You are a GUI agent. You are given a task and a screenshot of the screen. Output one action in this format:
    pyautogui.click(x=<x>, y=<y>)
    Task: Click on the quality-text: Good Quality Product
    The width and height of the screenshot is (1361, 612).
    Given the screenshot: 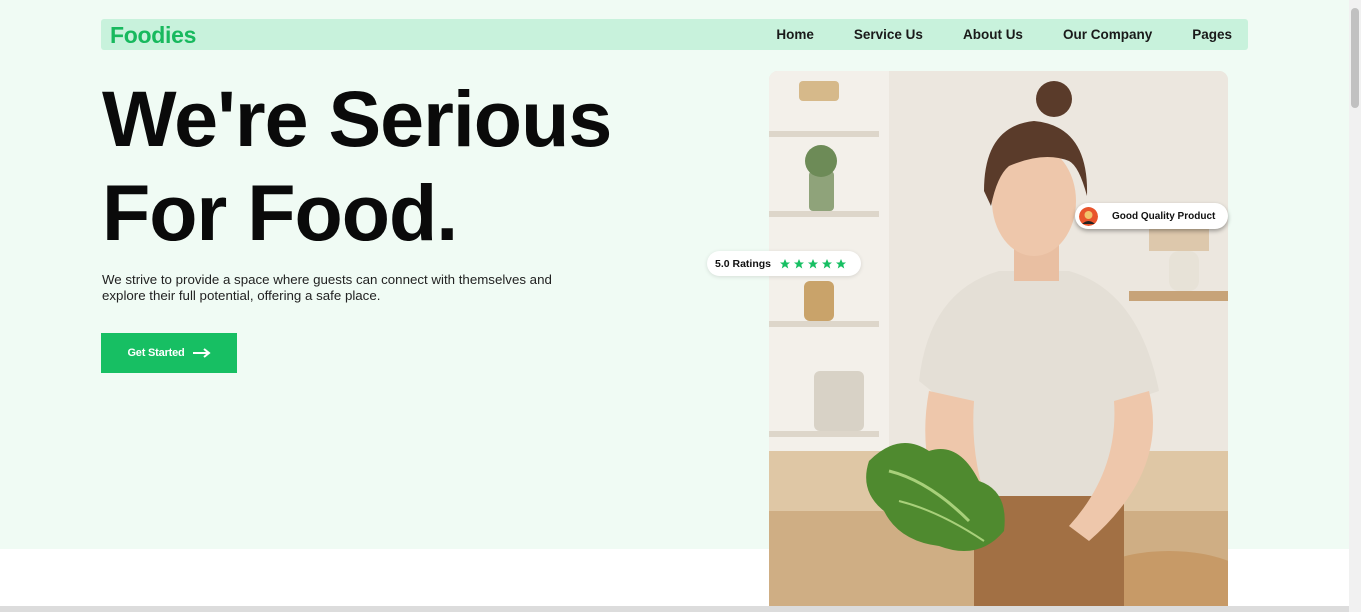 What is the action you would take?
    pyautogui.click(x=1164, y=216)
    